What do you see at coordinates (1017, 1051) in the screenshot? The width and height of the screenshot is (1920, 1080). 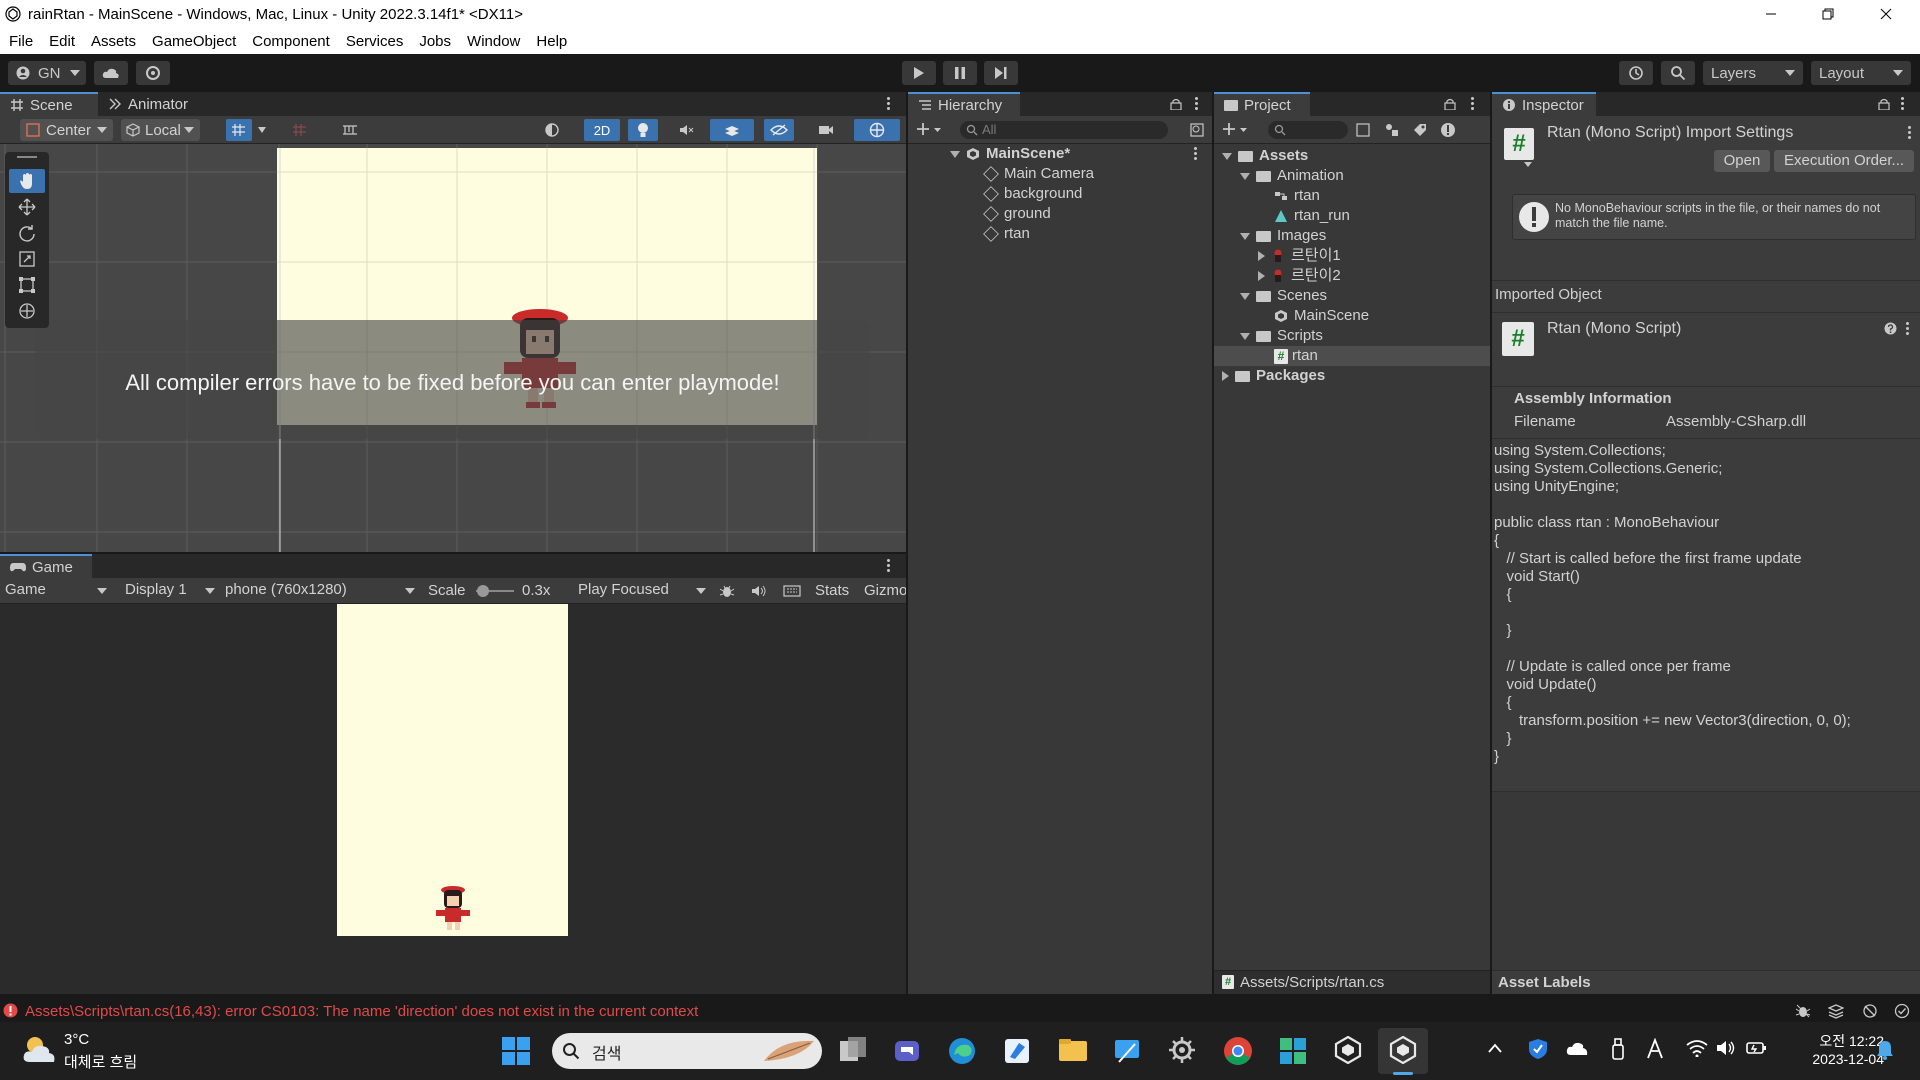 I see `paint-app-icon` at bounding box center [1017, 1051].